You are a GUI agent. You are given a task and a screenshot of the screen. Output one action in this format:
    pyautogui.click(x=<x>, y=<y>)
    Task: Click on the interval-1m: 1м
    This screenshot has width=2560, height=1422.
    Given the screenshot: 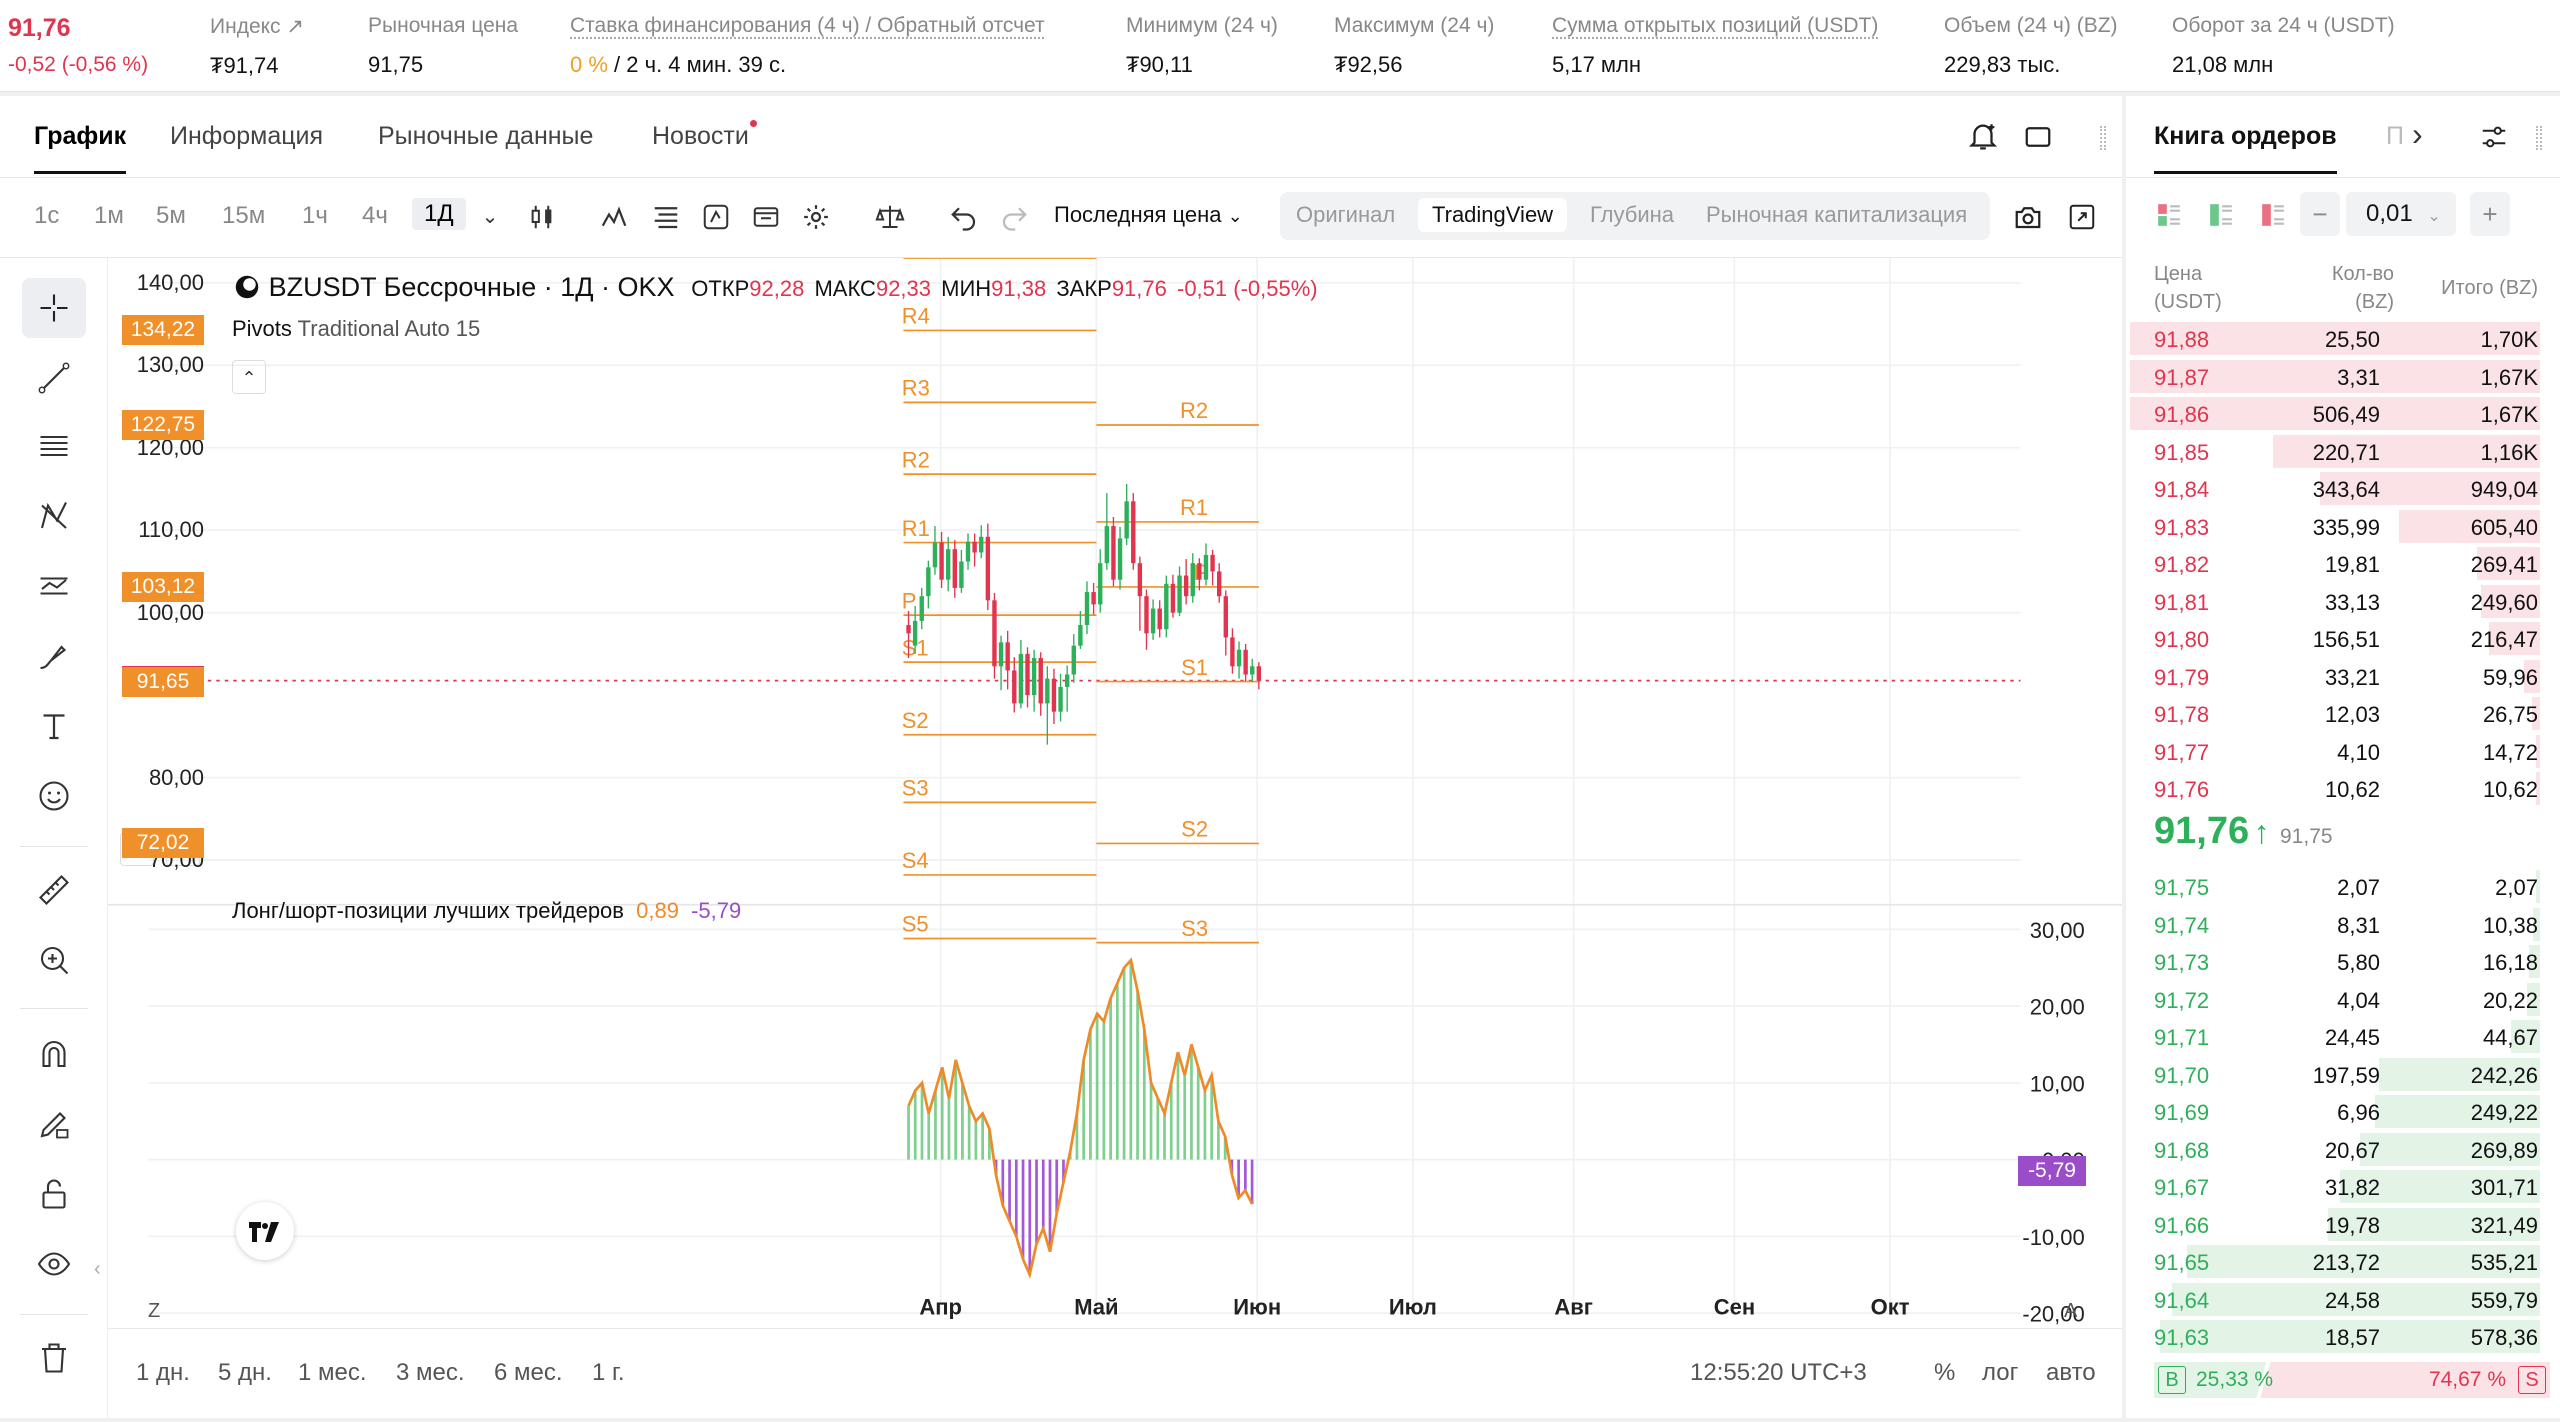 What is the action you would take?
    pyautogui.click(x=109, y=216)
    